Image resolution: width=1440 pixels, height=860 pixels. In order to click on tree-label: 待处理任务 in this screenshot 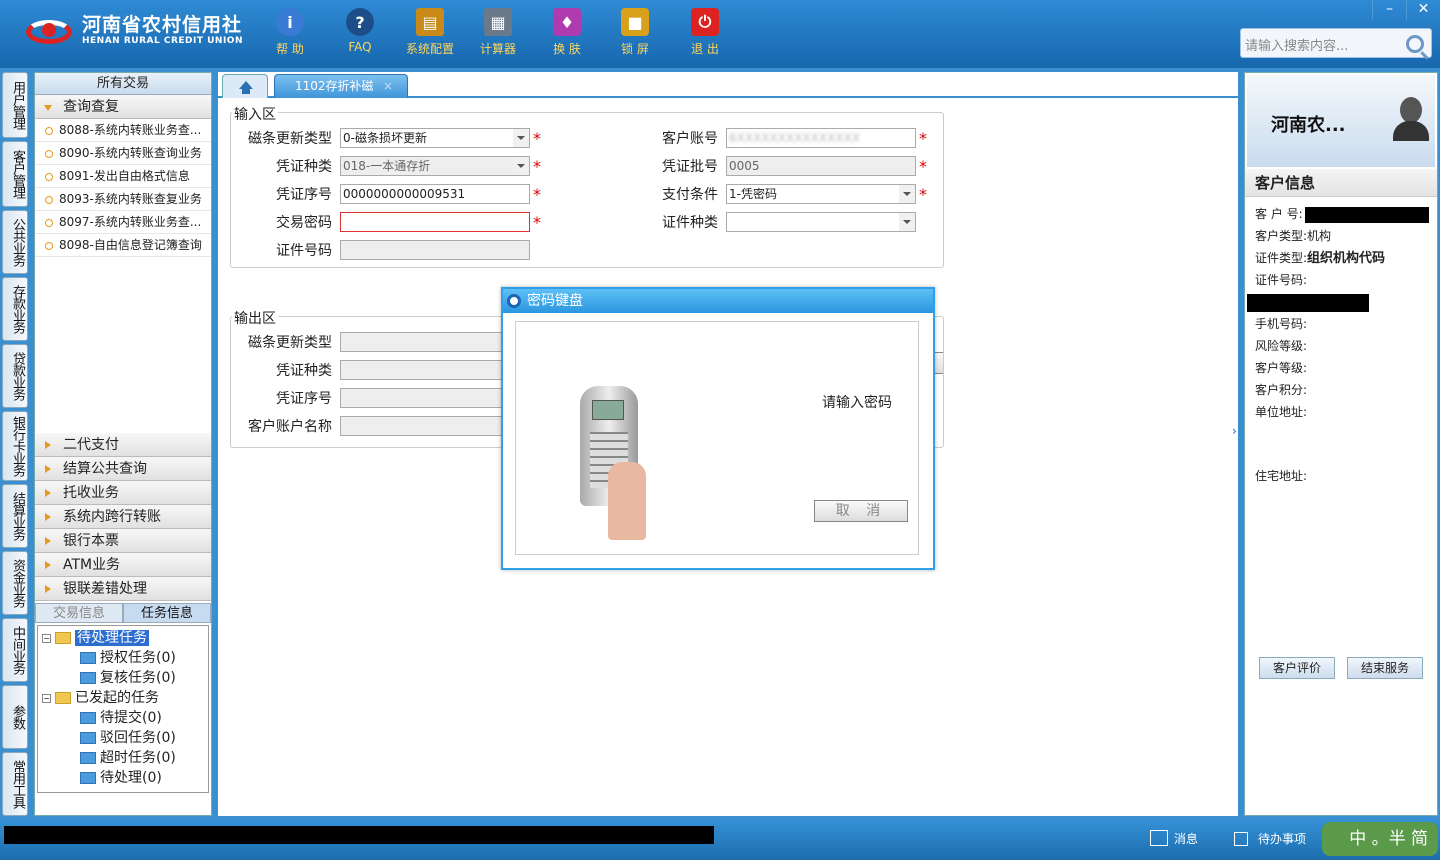, I will do `click(112, 638)`.